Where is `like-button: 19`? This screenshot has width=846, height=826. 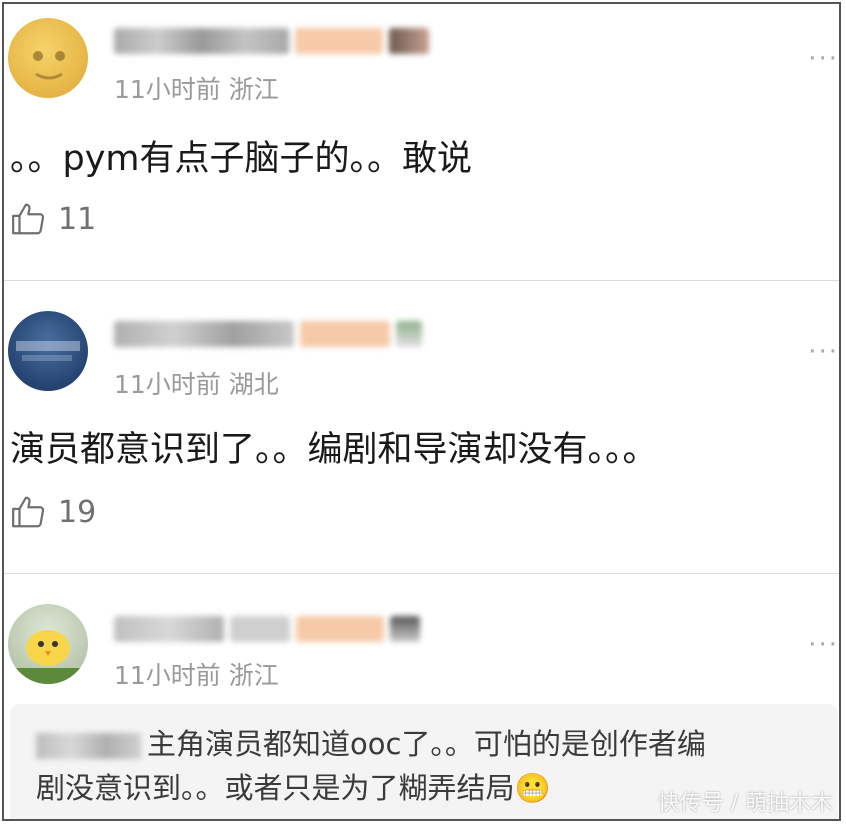
like-button: 19 is located at coordinates (53, 512).